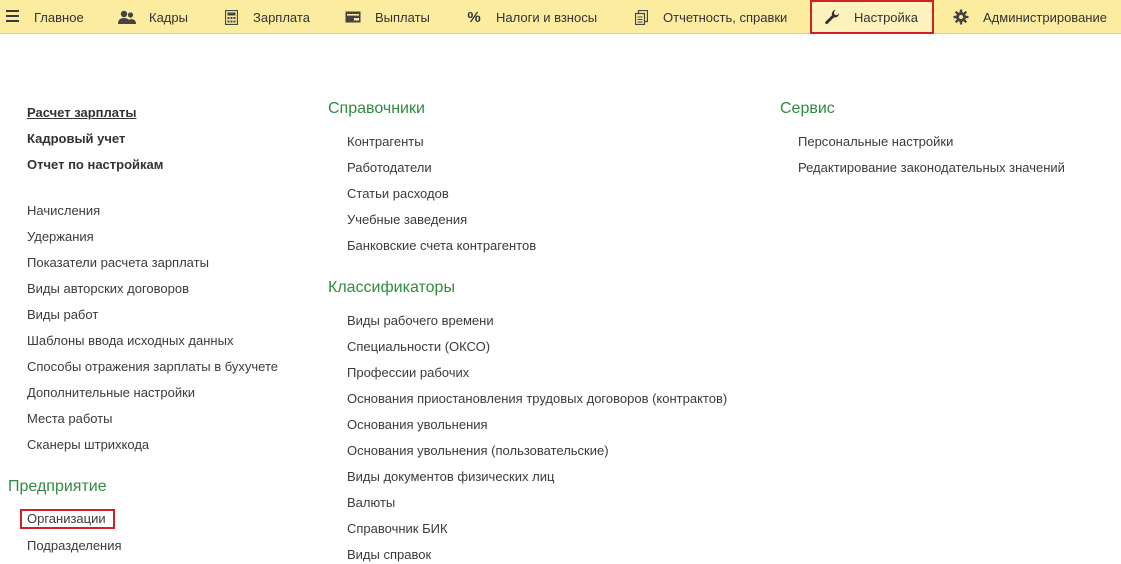 The height and width of the screenshot is (564, 1121). I want to click on link-payroll: Расчет зарплаты, so click(81, 112).